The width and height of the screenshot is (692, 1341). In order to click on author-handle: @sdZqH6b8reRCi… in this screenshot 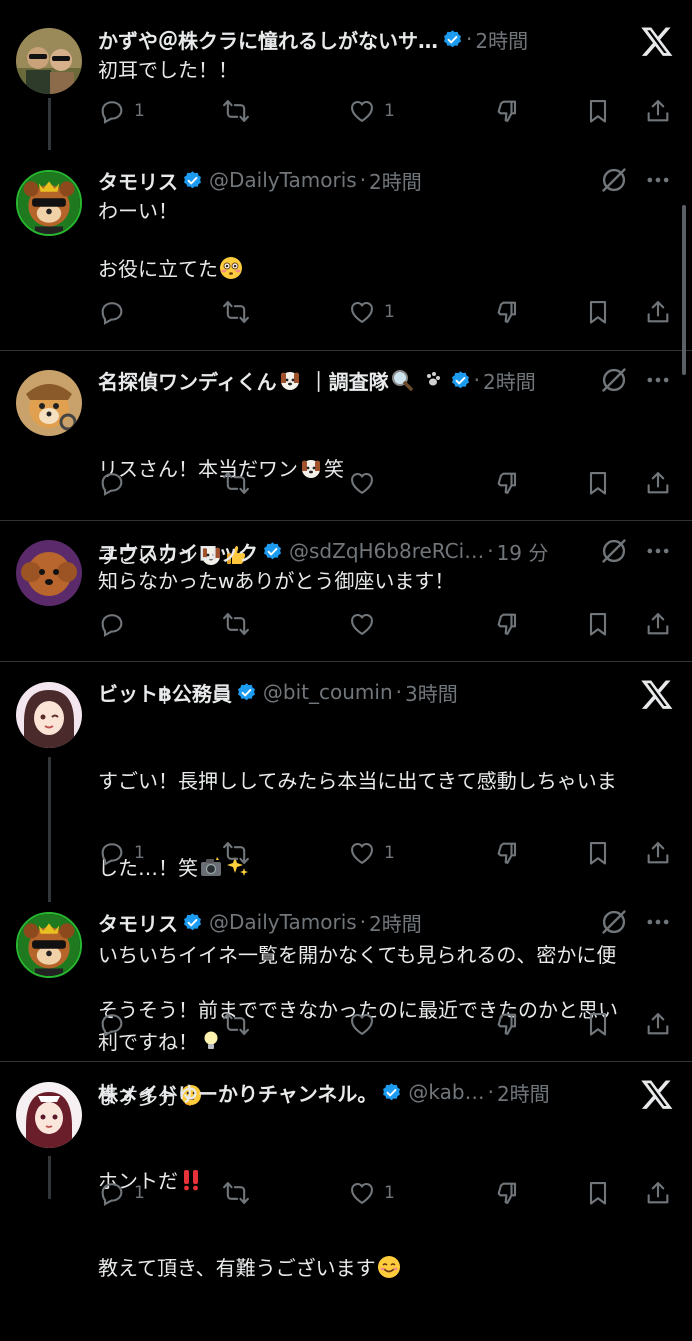, I will do `click(386, 551)`.